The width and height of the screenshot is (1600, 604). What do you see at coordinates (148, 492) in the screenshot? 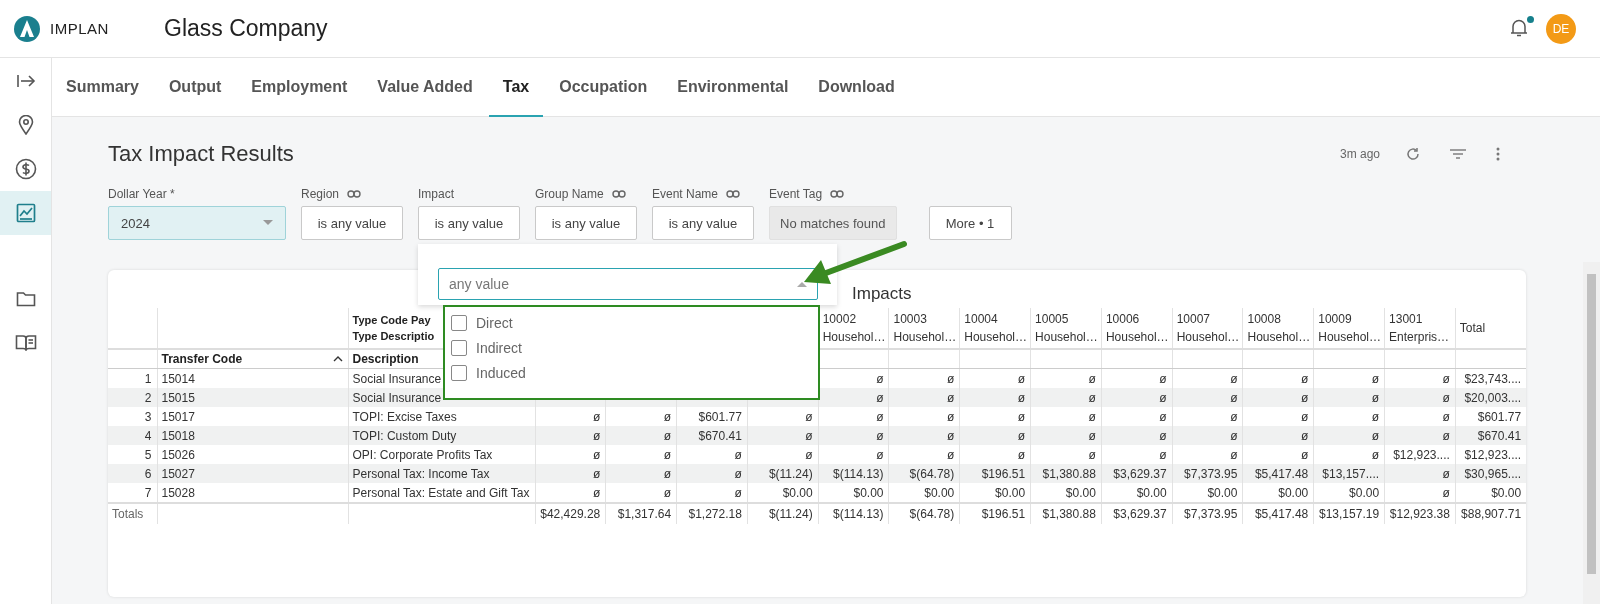
I see `row-number: 7` at bounding box center [148, 492].